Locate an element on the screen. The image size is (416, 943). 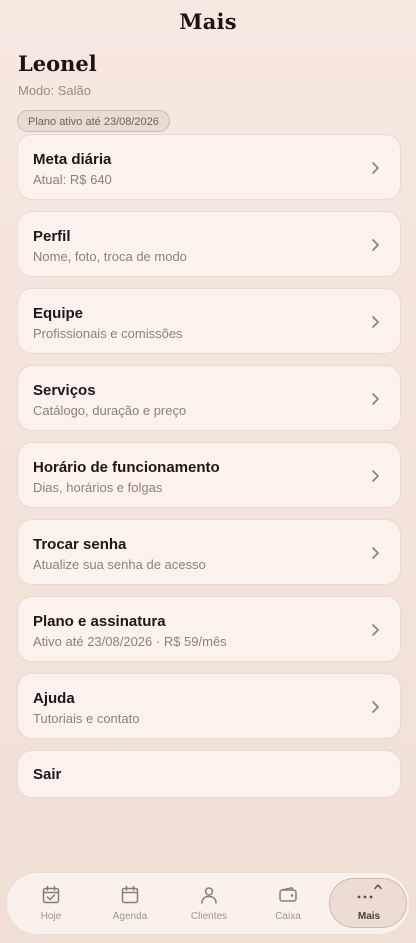
tab-mais: Mais is located at coordinates (368, 903).